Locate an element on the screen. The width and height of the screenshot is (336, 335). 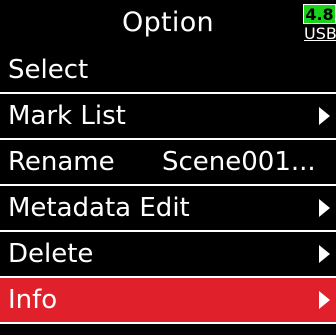
battery-indicator: 4.8 USB is located at coordinates (319, 24).